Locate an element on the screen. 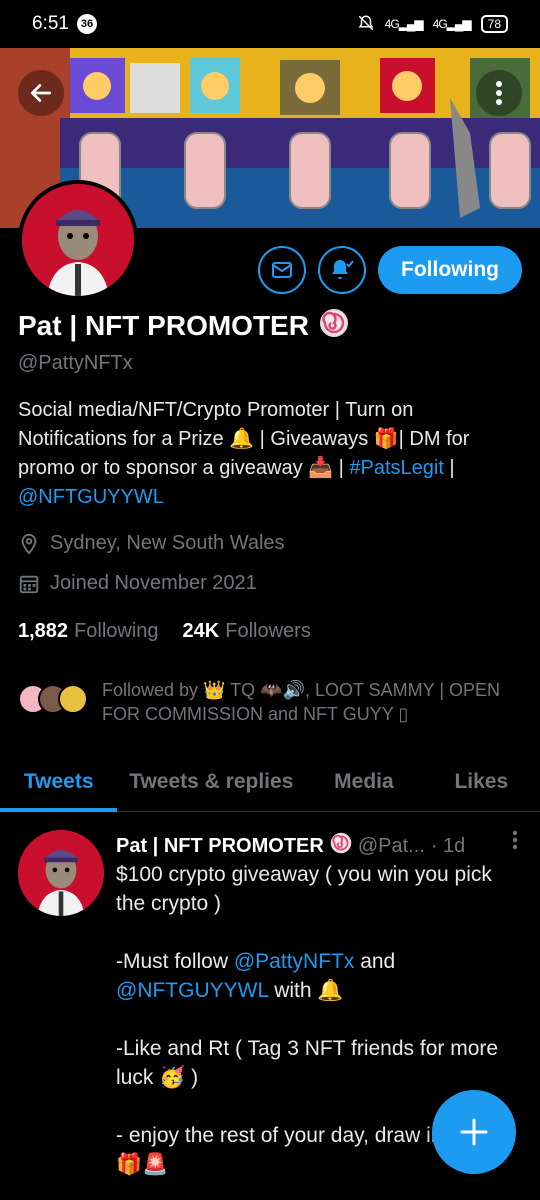 This screenshot has height=1200, width=540. follow-counts: 1,882 Following 24K Followers is located at coordinates (164, 631).